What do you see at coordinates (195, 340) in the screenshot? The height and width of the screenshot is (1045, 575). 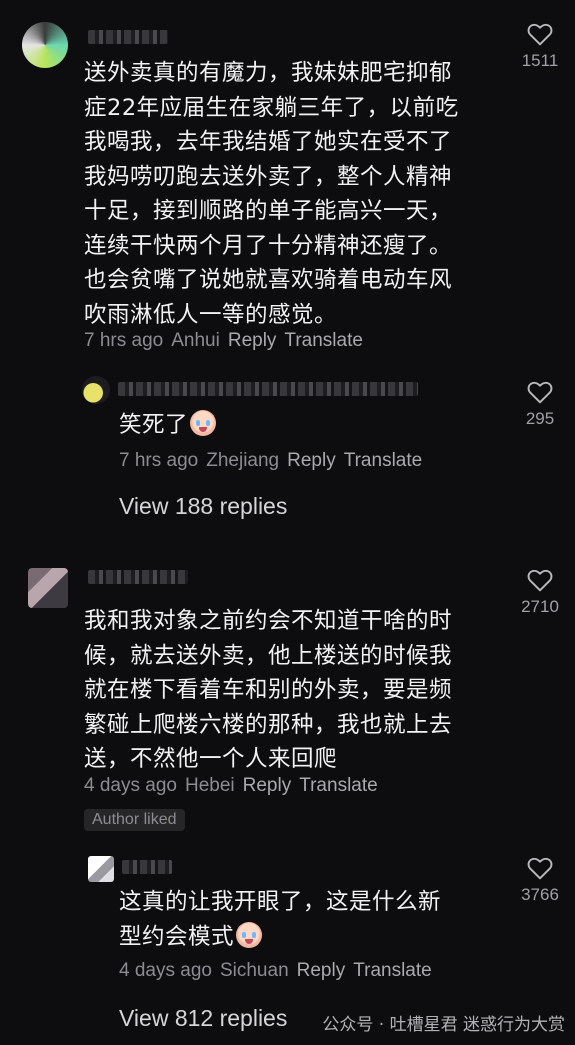 I see `location: Anhui` at bounding box center [195, 340].